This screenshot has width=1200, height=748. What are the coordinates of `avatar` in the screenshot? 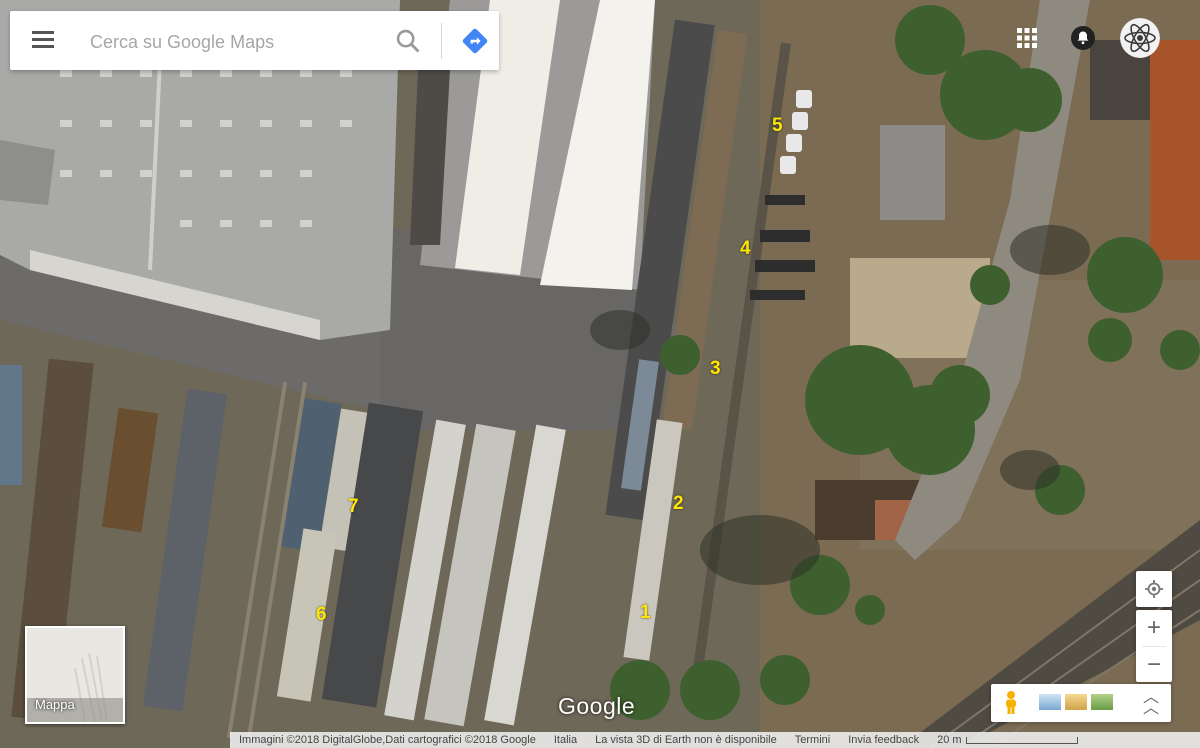 It's located at (1140, 38).